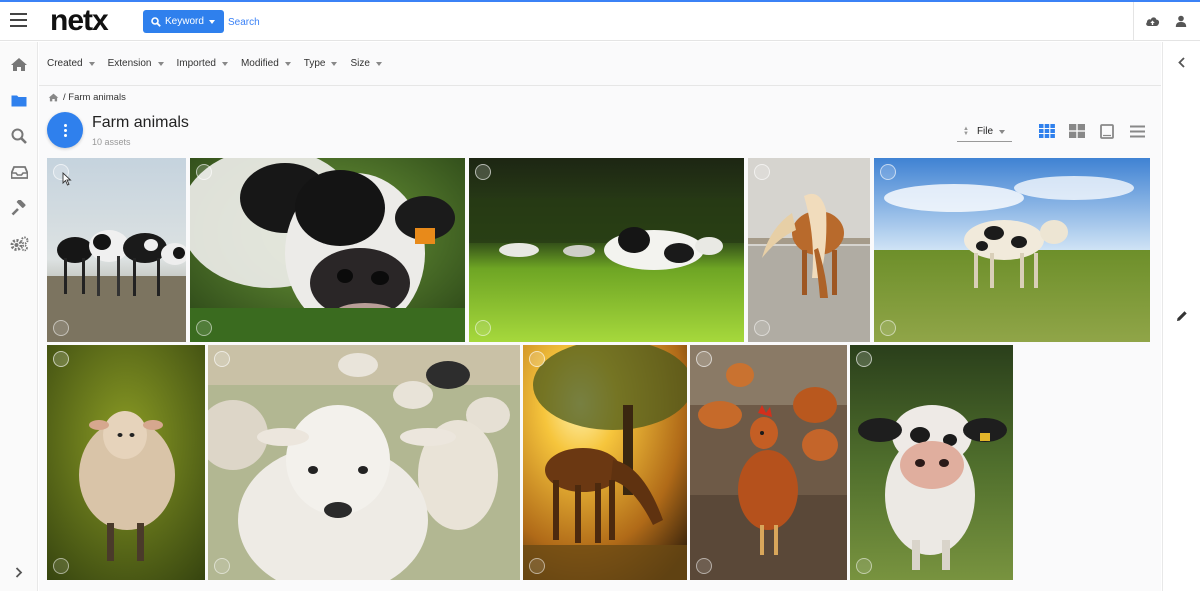 The width and height of the screenshot is (1200, 591). I want to click on grid-large-icon, so click(1077, 131).